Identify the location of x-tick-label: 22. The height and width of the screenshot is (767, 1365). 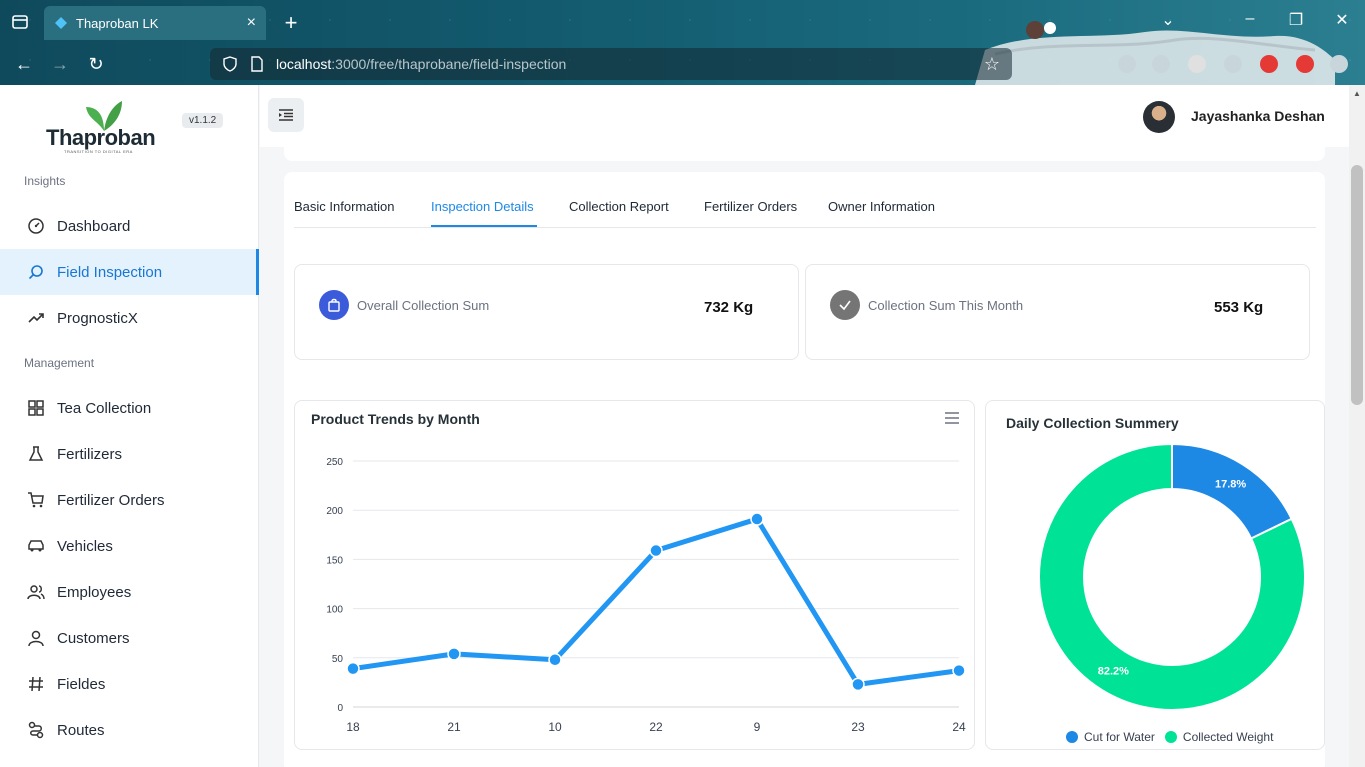
(656, 727).